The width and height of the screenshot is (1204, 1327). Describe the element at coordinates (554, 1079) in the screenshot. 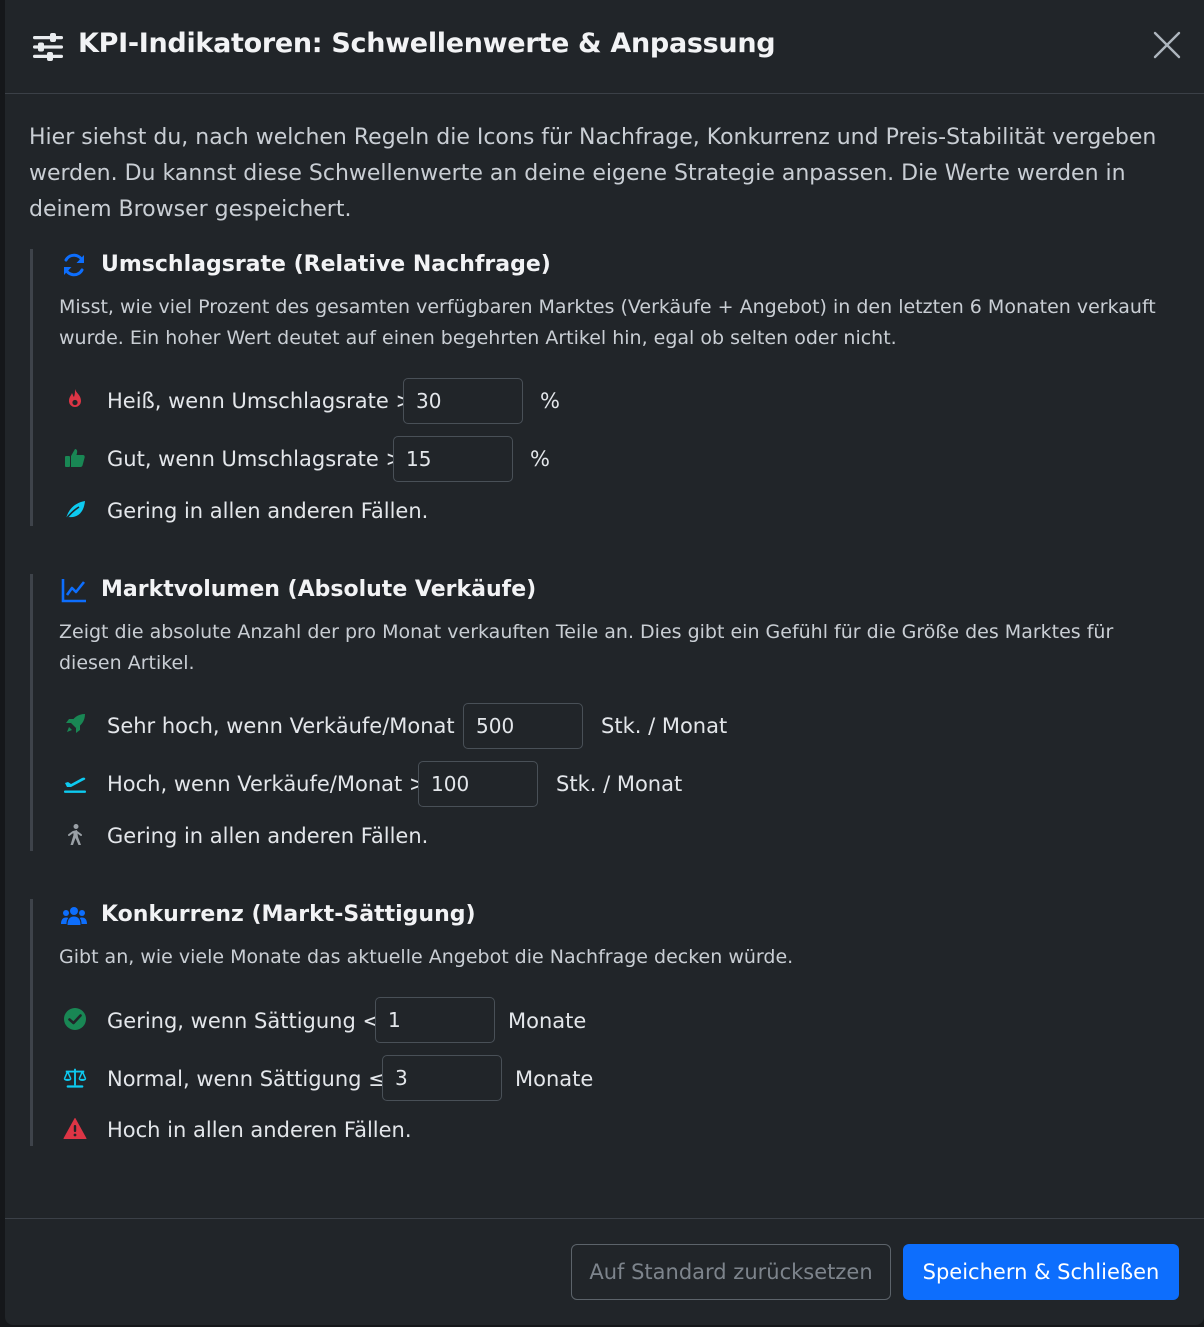

I see `normal-saturation-unit: Monate` at that location.